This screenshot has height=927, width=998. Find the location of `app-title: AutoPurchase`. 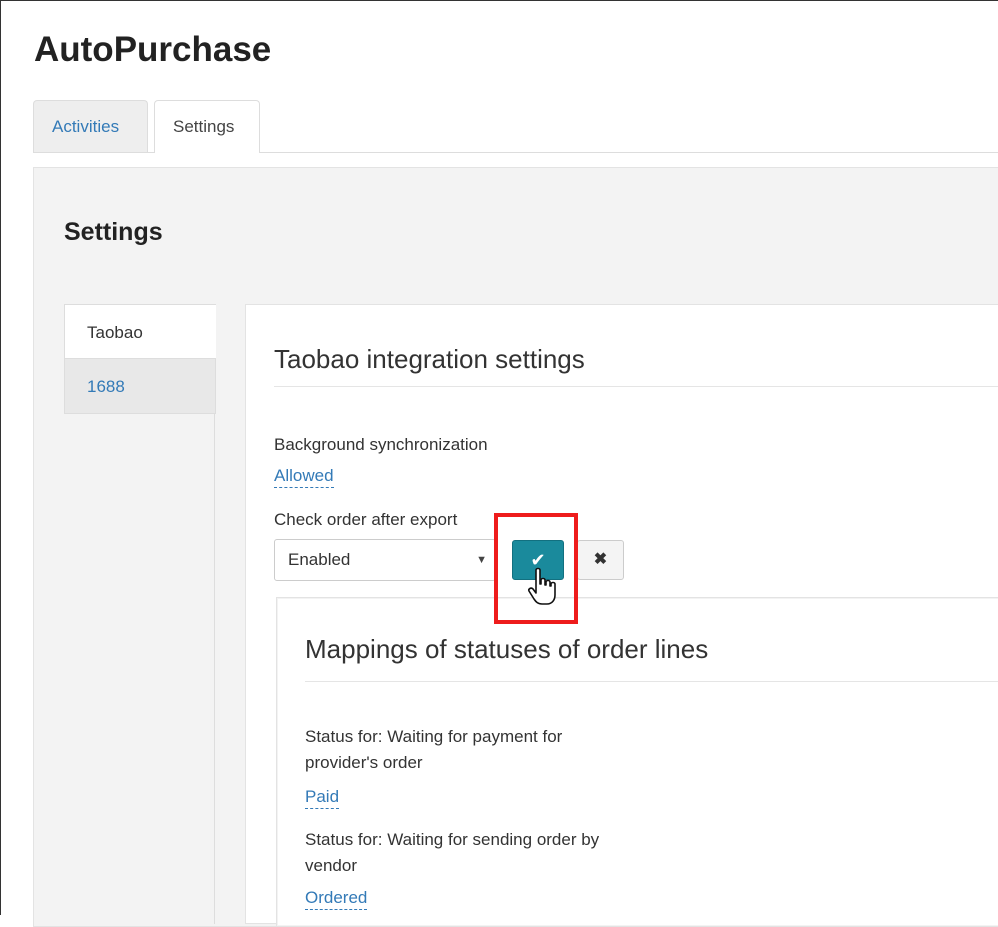

app-title: AutoPurchase is located at coordinates (153, 49).